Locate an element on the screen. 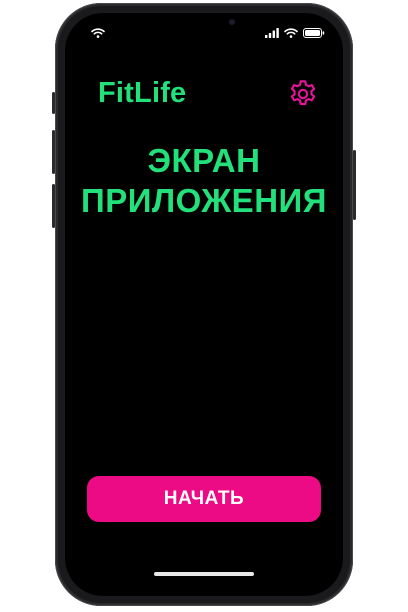  battery-icon is located at coordinates (314, 33).